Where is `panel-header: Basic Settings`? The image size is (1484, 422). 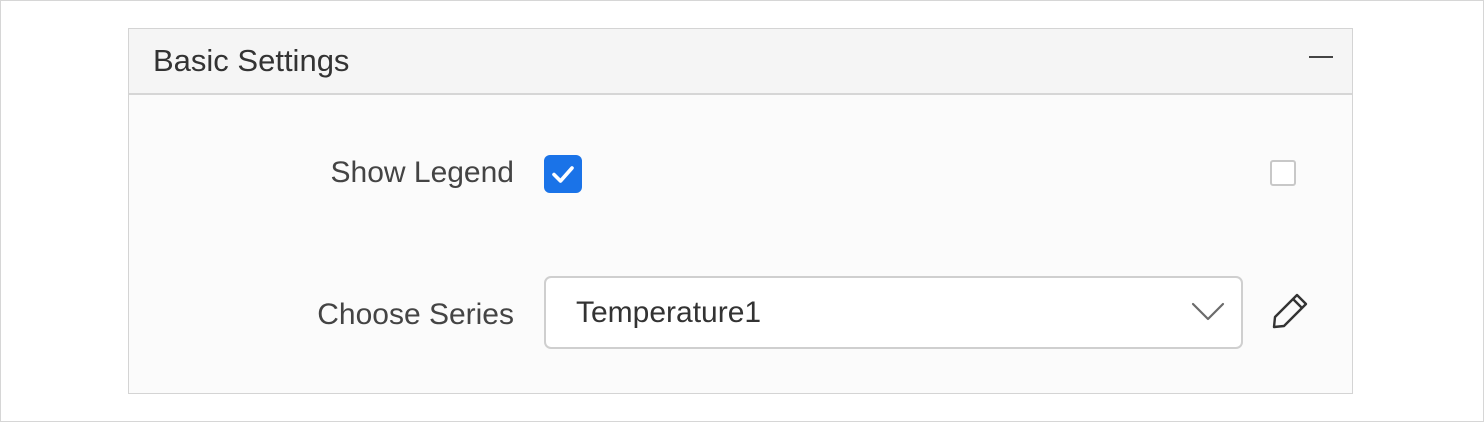 panel-header: Basic Settings is located at coordinates (740, 62).